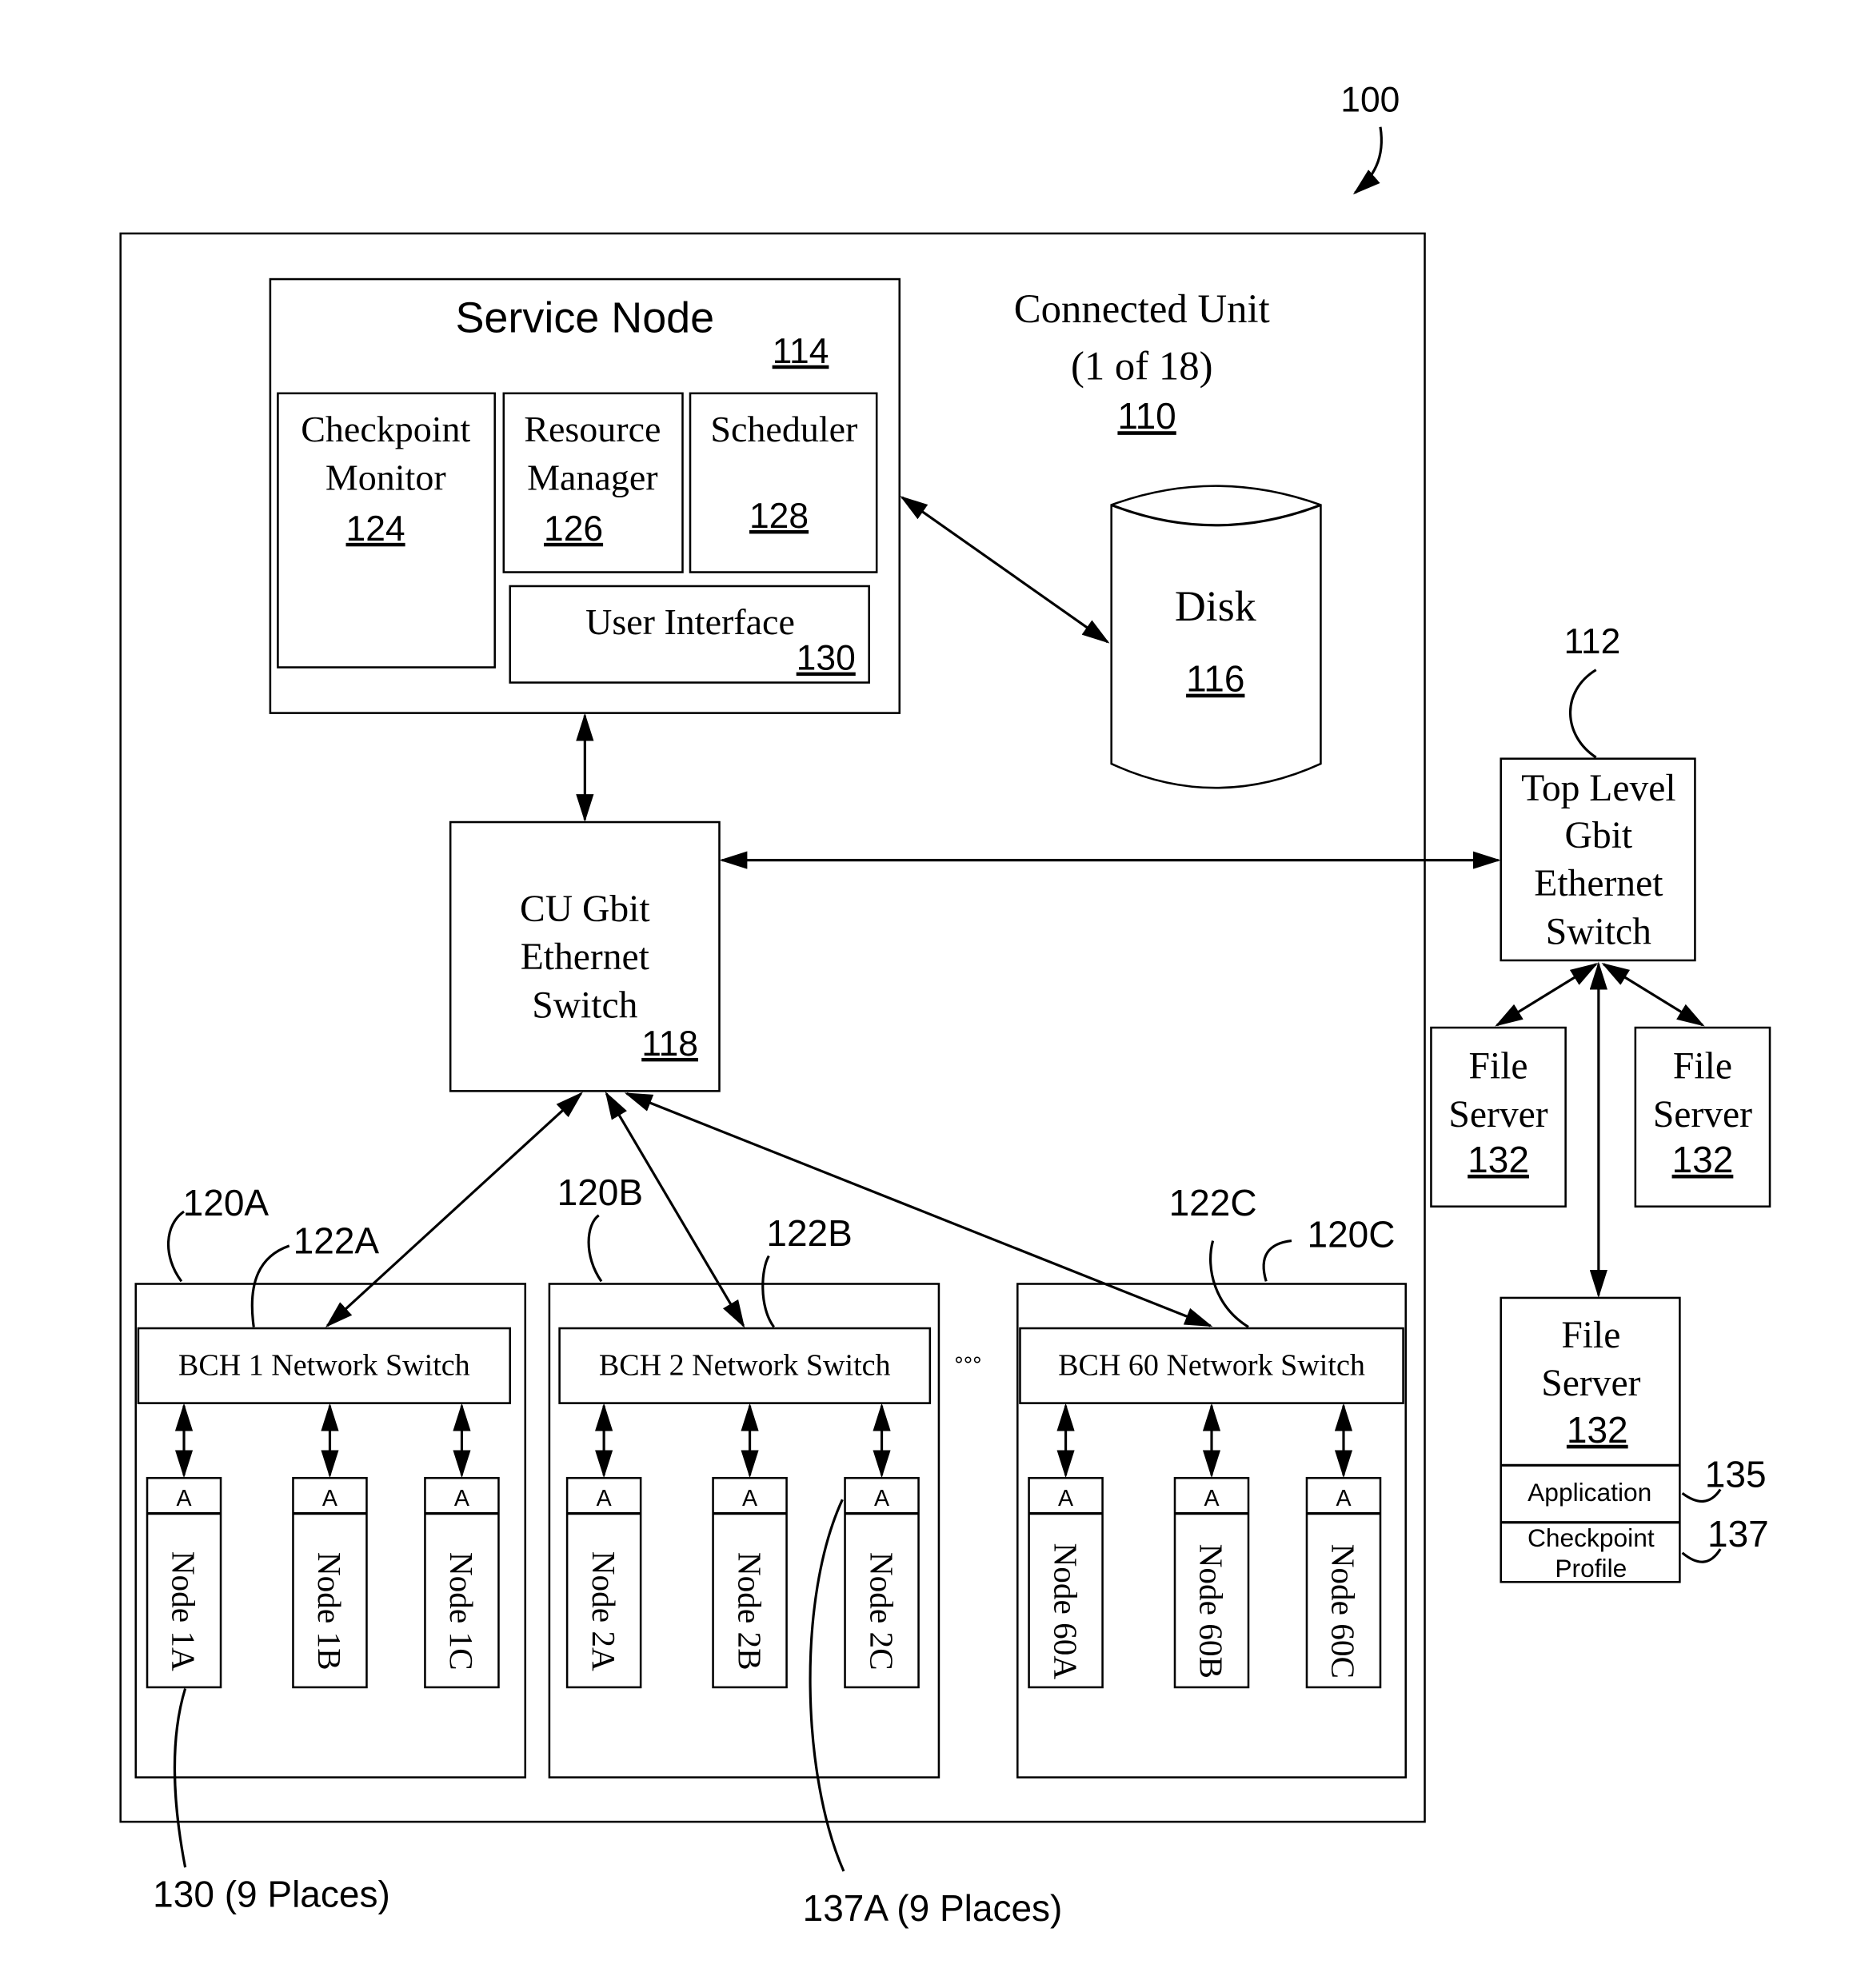 Image resolution: width=1865 pixels, height=1988 pixels. What do you see at coordinates (1703, 1159) in the screenshot?
I see `file-server-2-ref: 132` at bounding box center [1703, 1159].